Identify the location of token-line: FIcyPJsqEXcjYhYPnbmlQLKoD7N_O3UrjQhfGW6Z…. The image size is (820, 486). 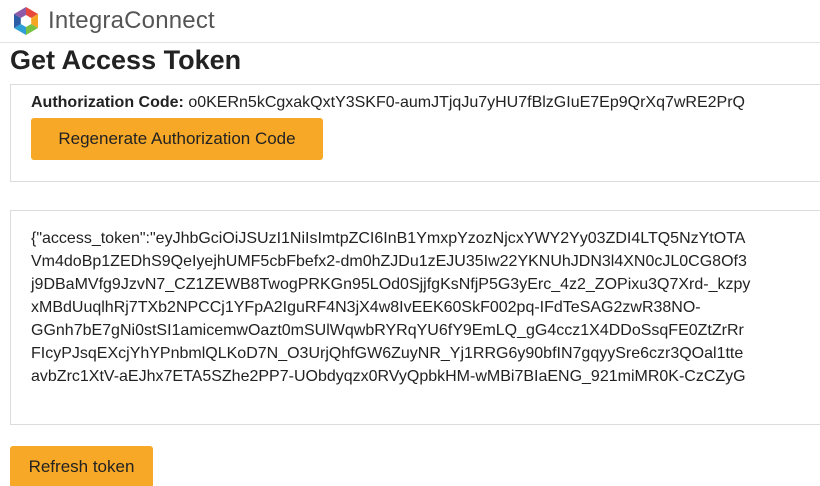
(387, 353).